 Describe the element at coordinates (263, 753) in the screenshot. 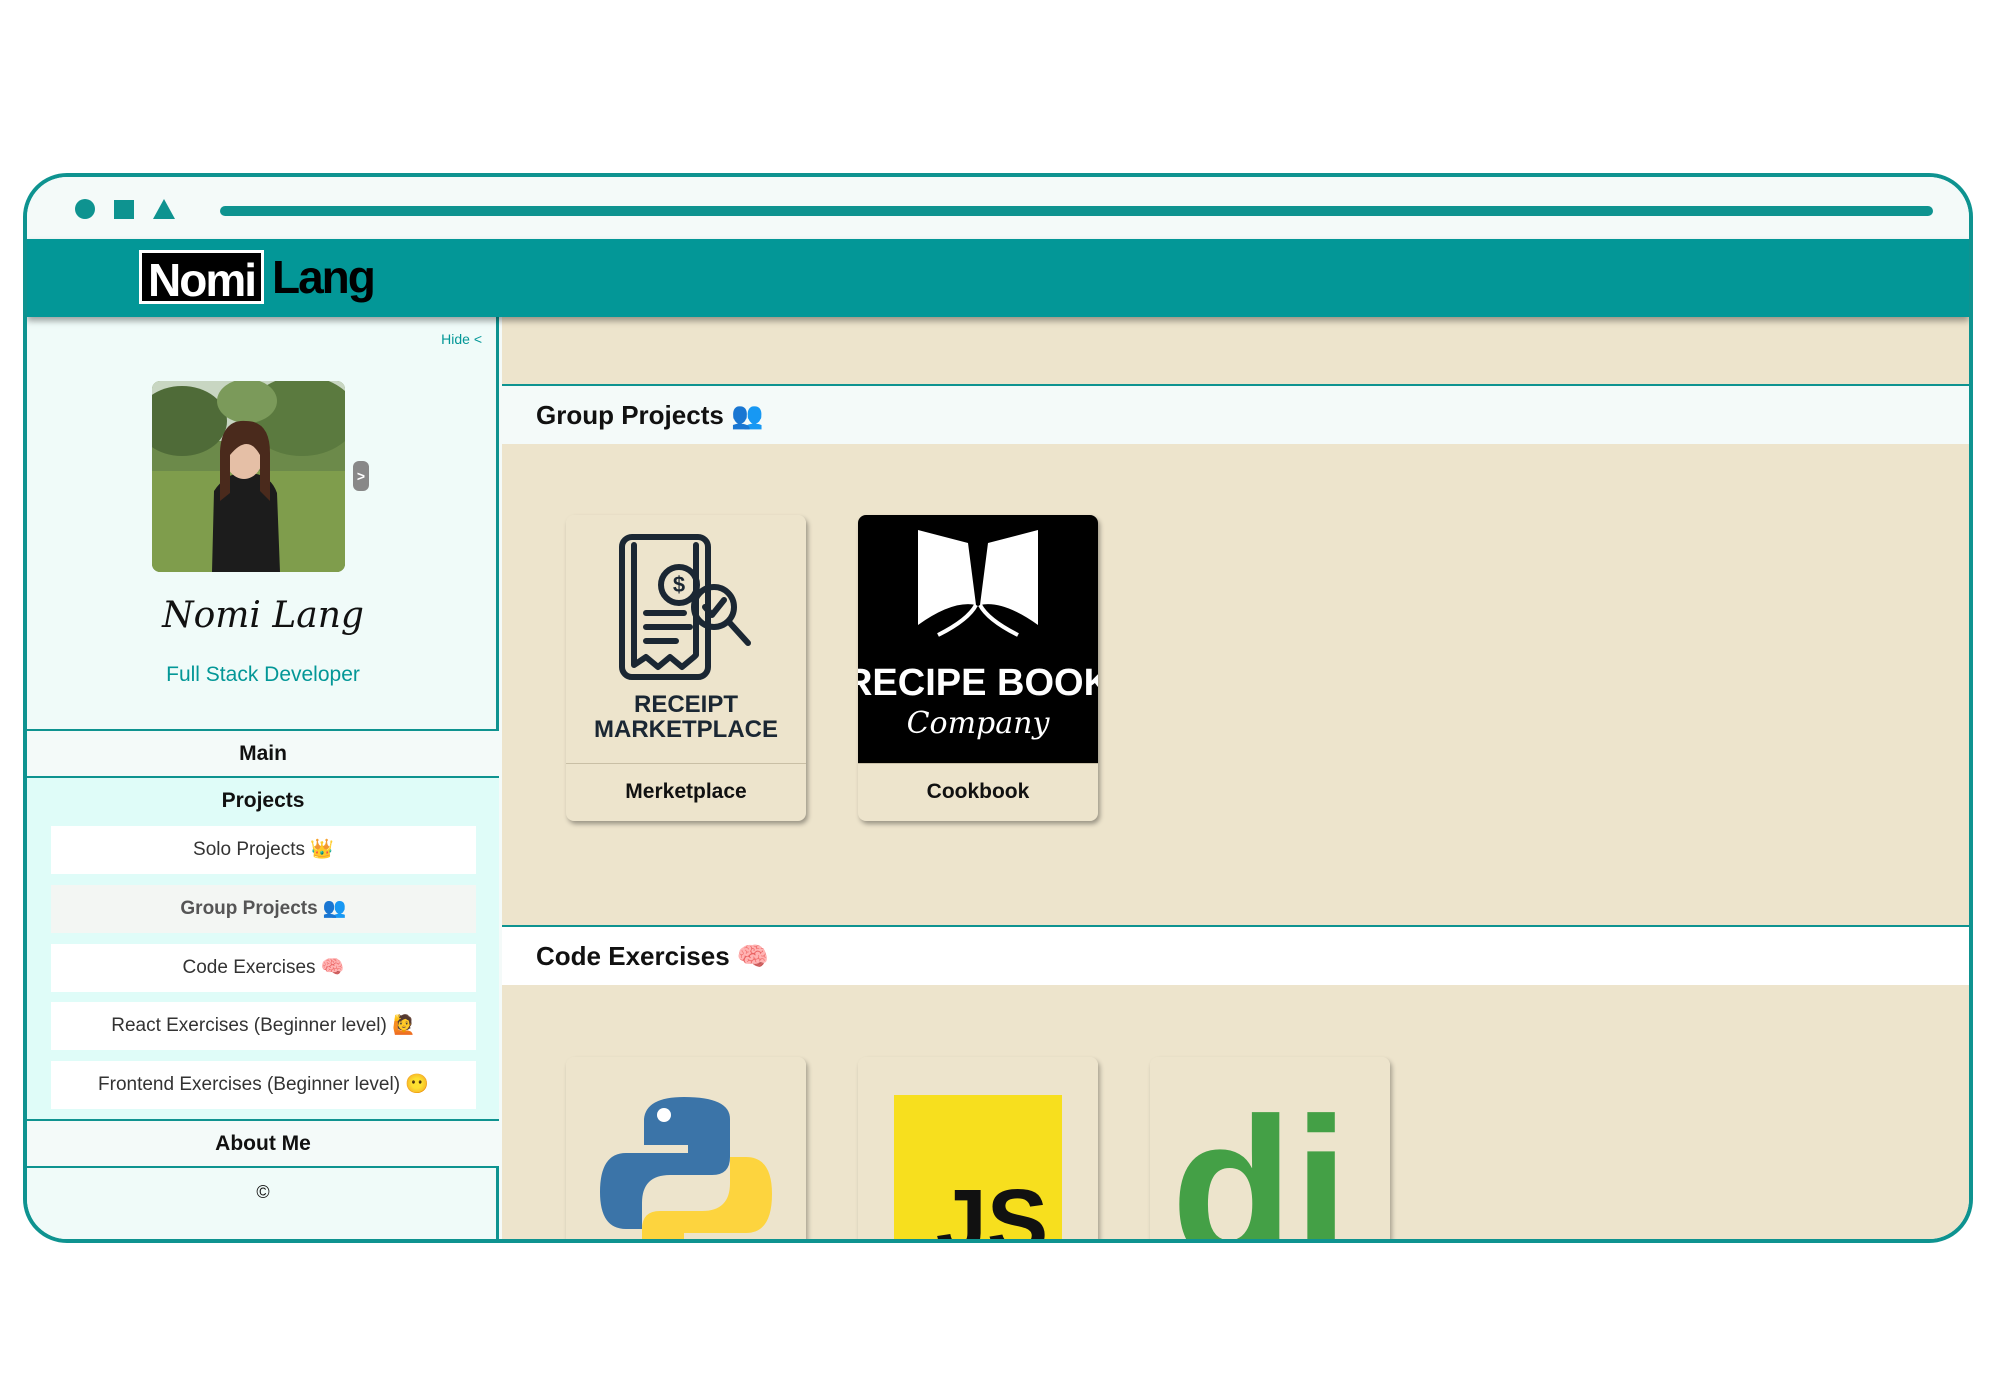

I see `nav-item-main: Main` at that location.